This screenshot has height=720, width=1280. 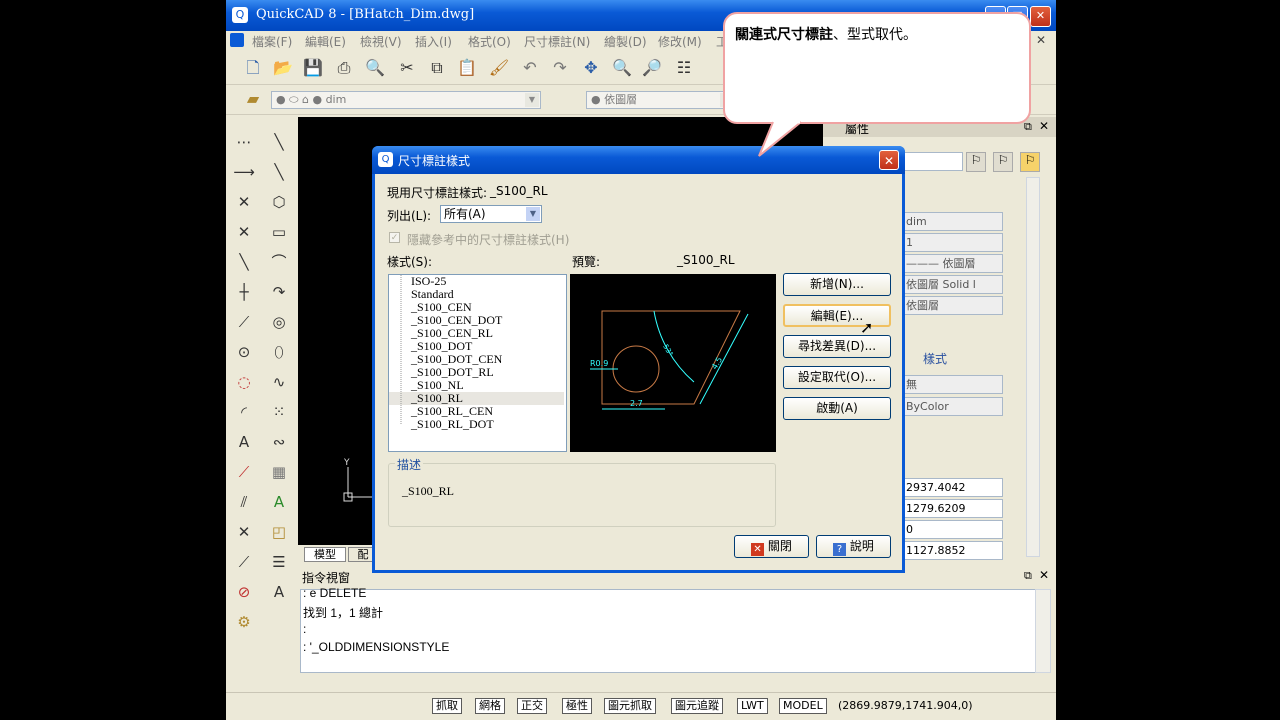 What do you see at coordinates (560, 68) in the screenshot?
I see `redo-icon: ↷` at bounding box center [560, 68].